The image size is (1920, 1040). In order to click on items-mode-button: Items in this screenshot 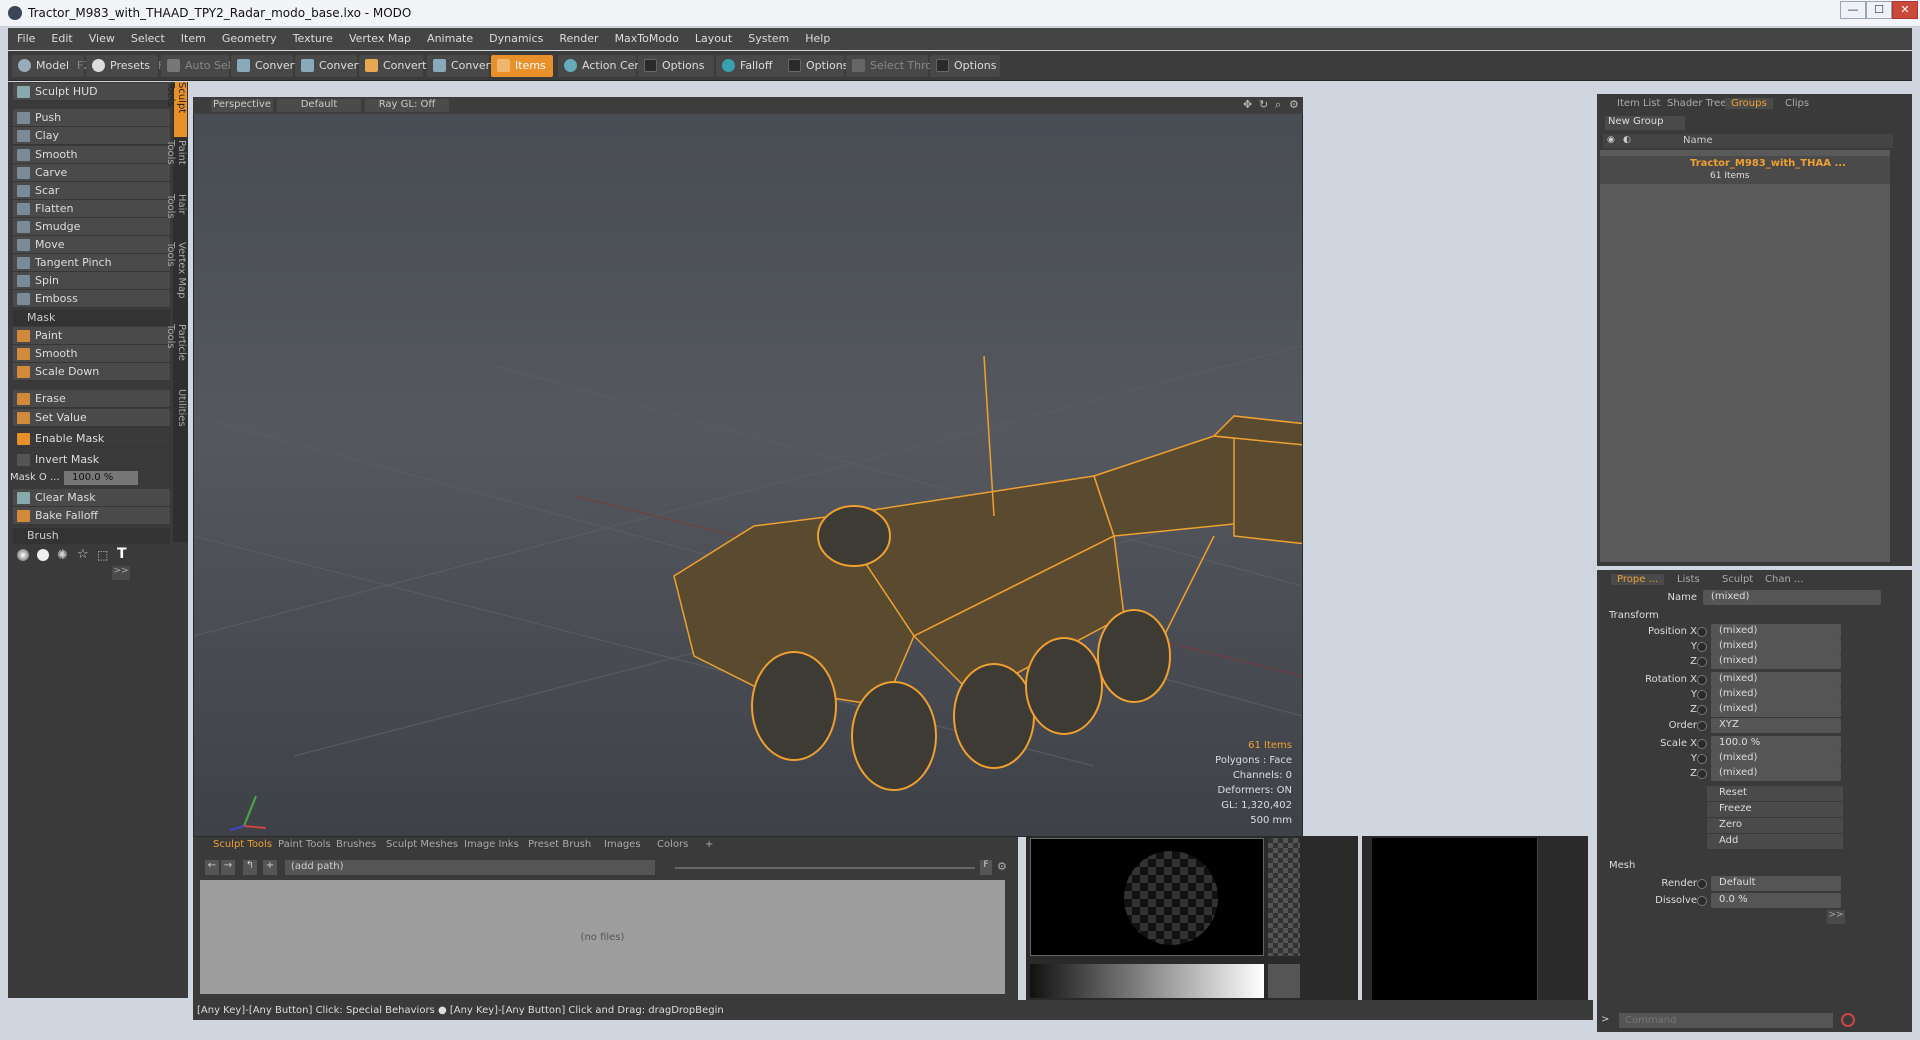, I will do `click(522, 66)`.